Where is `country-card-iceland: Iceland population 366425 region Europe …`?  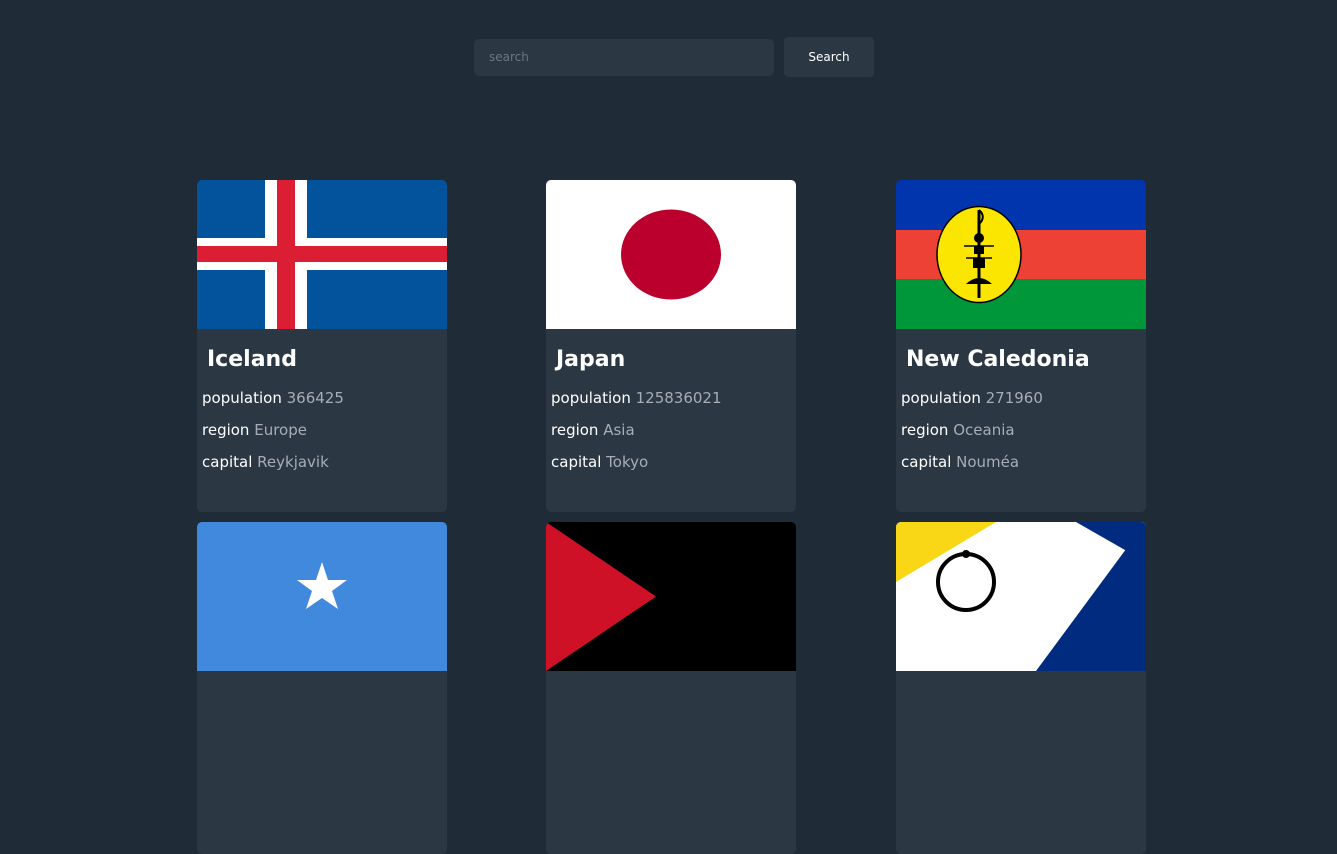 country-card-iceland: Iceland population 366425 region Europe … is located at coordinates (322, 346).